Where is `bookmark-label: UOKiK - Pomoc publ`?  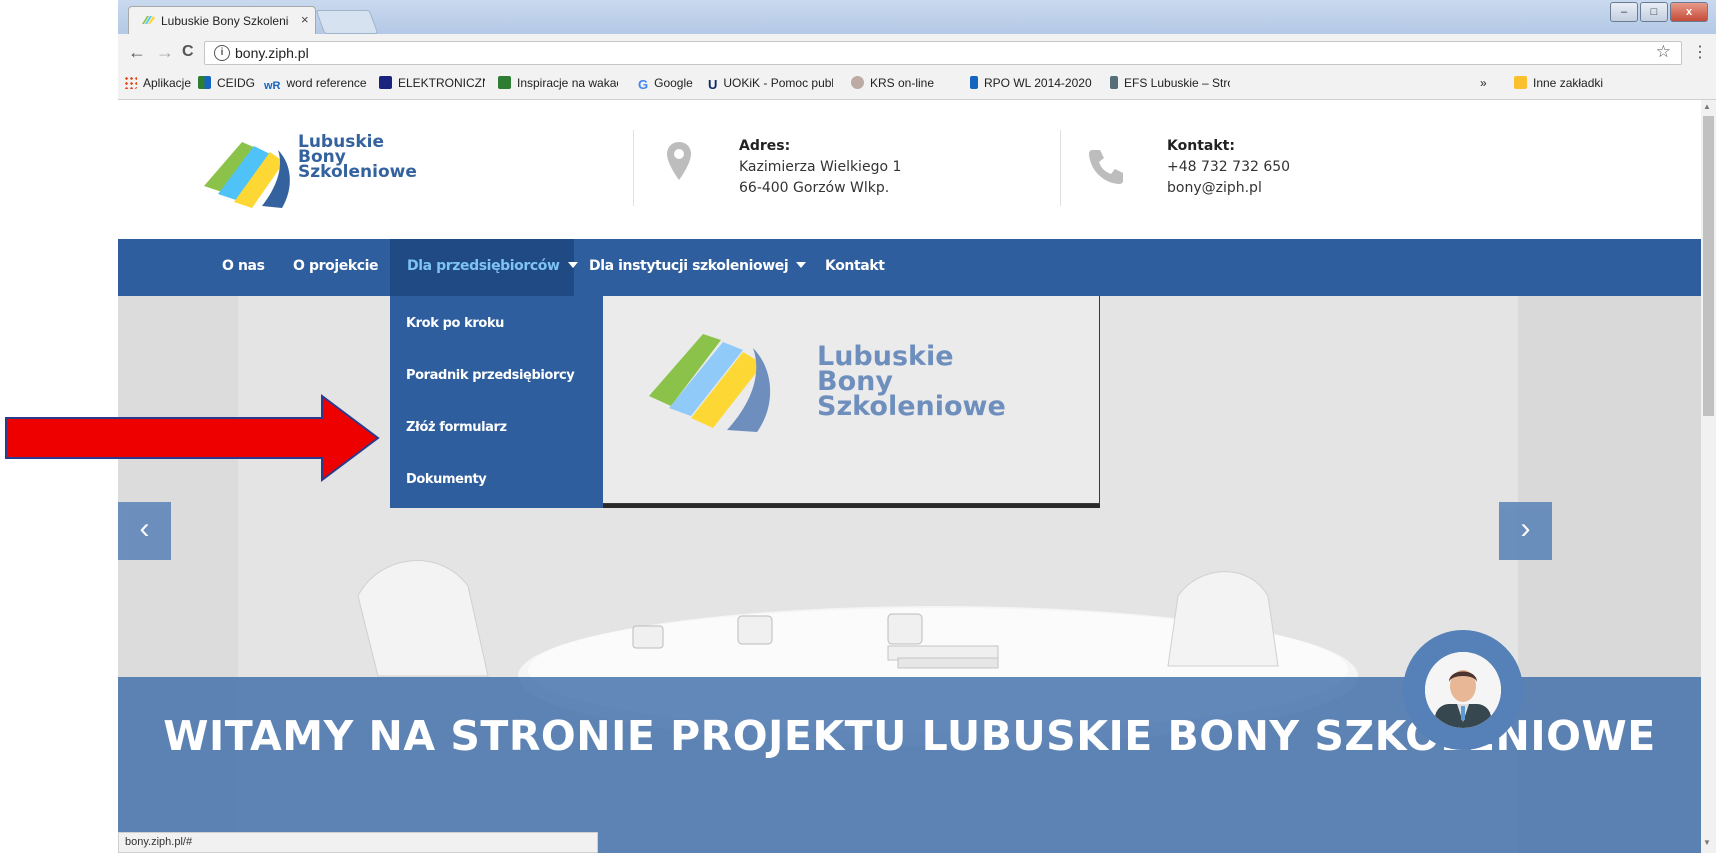 bookmark-label: UOKiK - Pomoc publ is located at coordinates (778, 83).